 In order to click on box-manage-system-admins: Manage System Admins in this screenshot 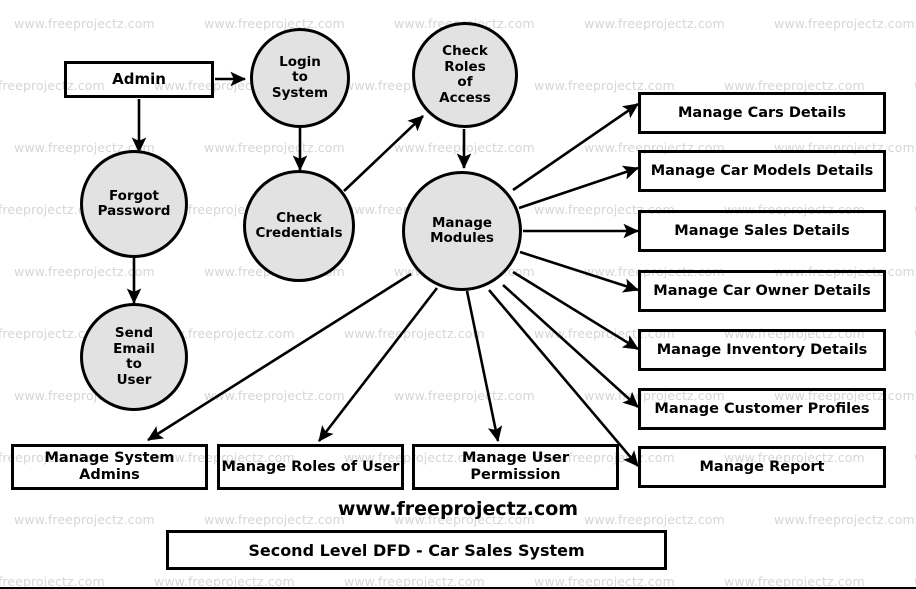, I will do `click(109, 467)`.